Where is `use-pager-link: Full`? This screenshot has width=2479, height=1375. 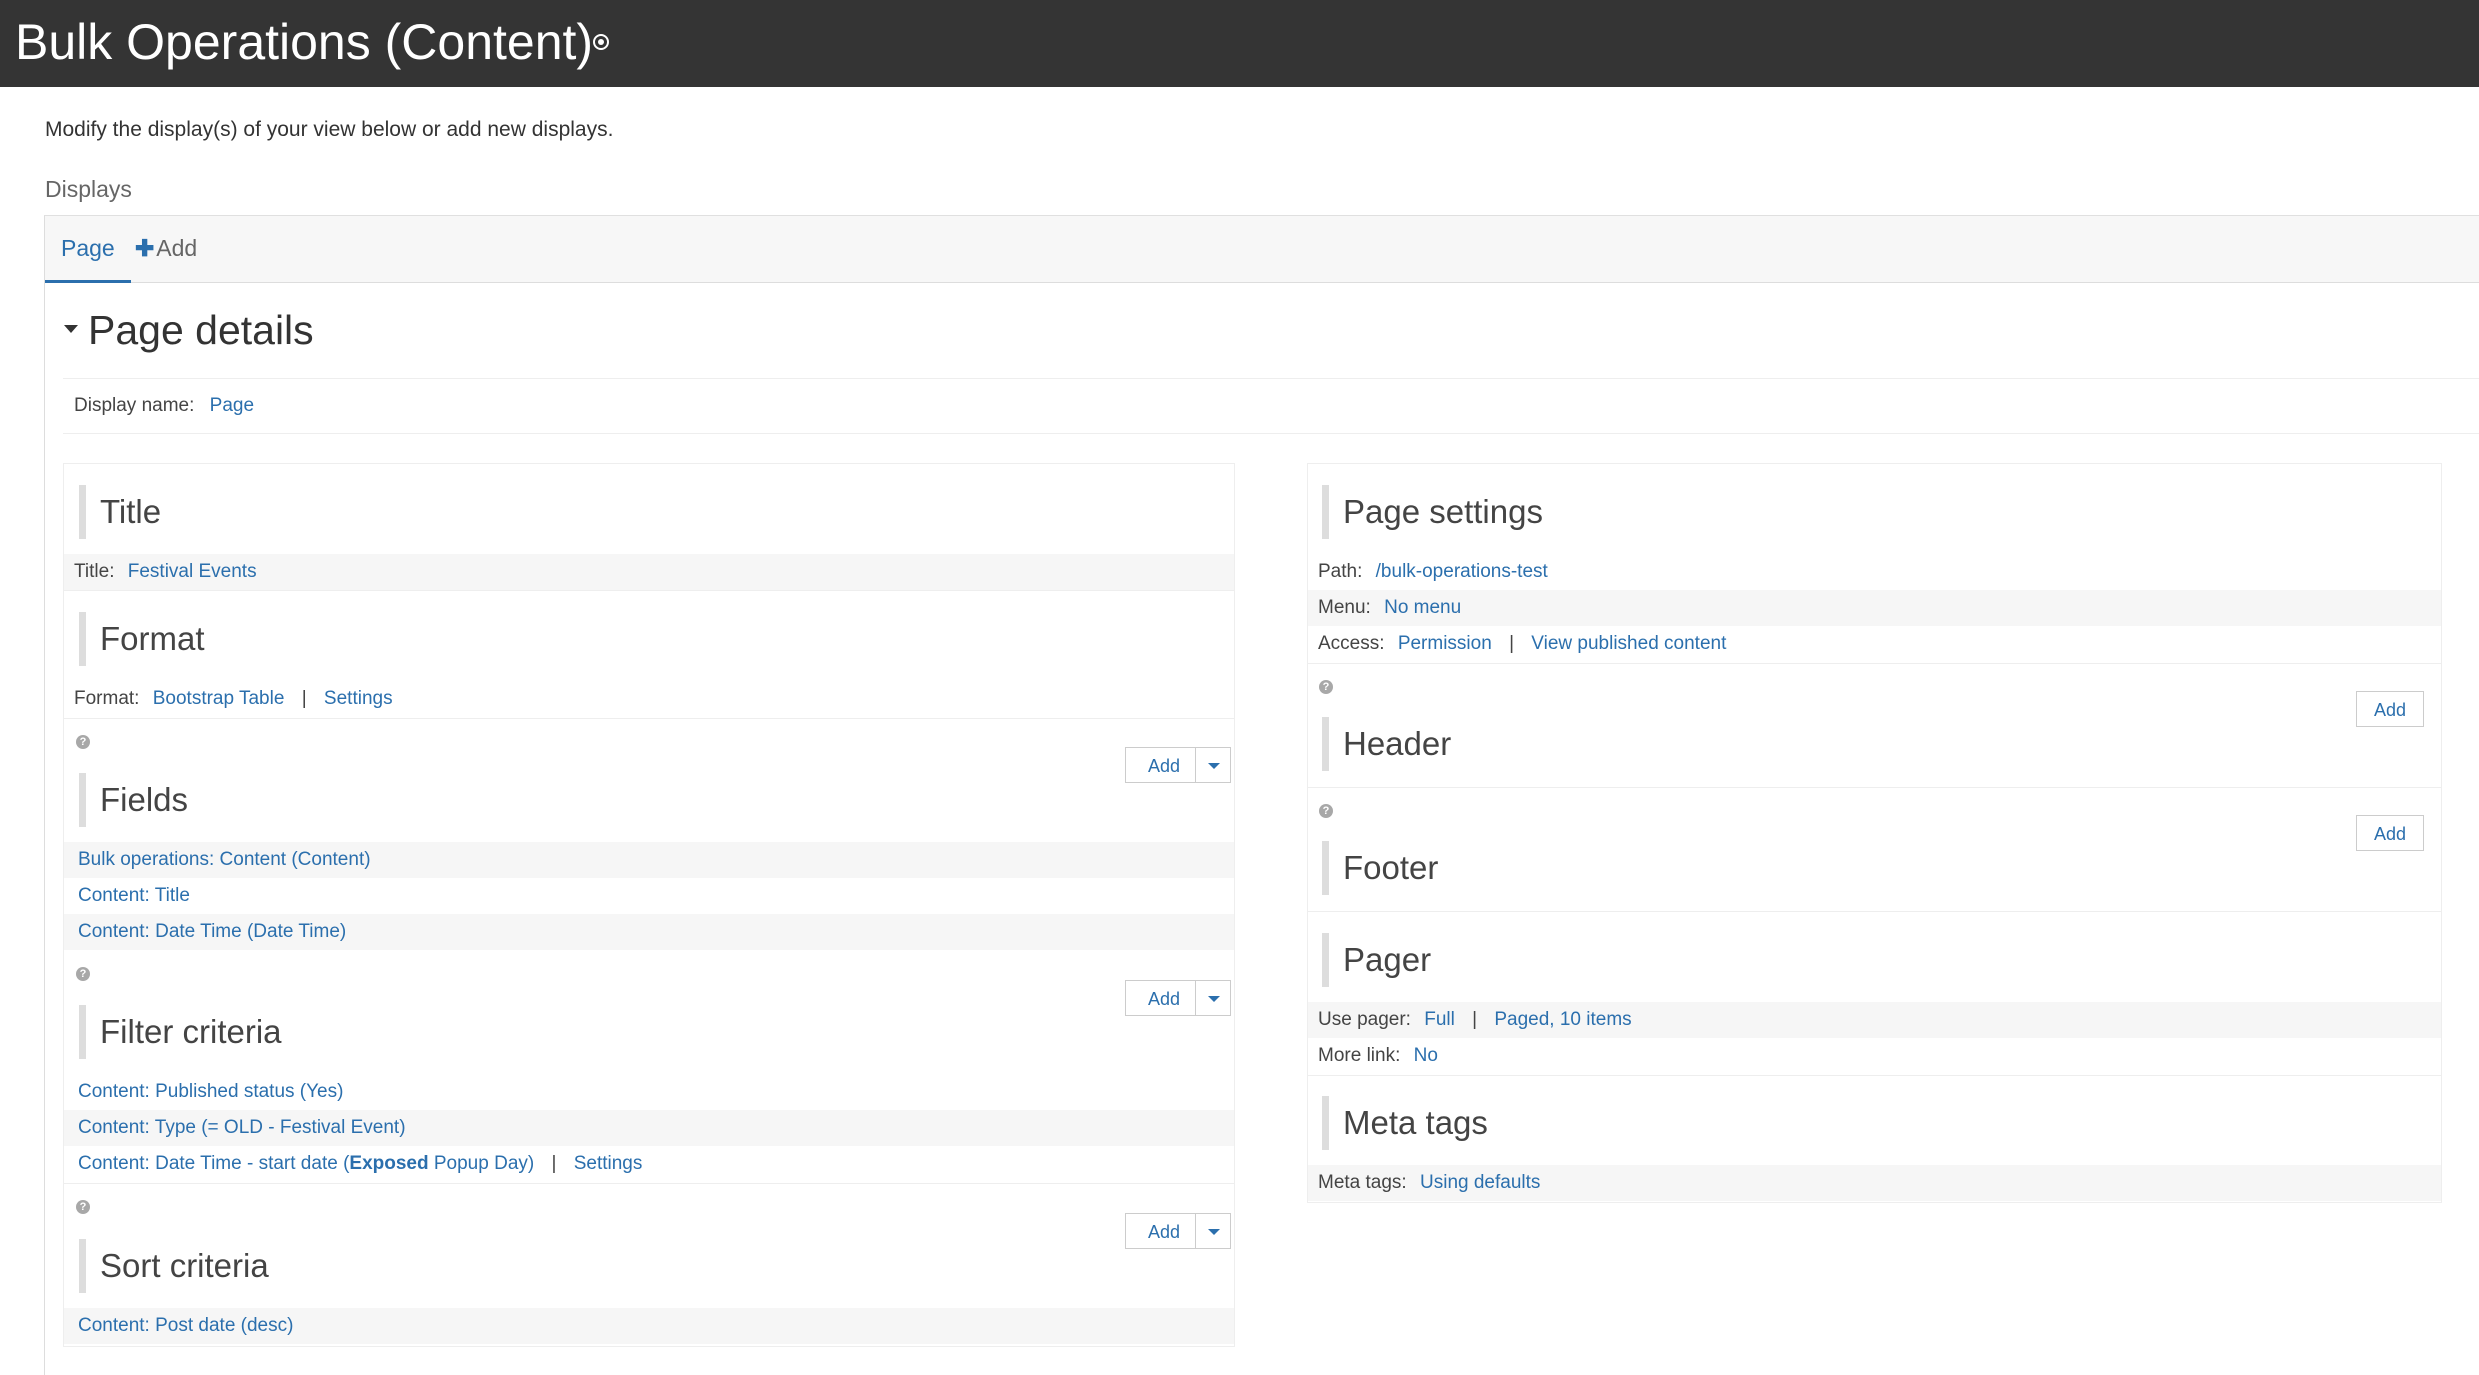 use-pager-link: Full is located at coordinates (1439, 1019).